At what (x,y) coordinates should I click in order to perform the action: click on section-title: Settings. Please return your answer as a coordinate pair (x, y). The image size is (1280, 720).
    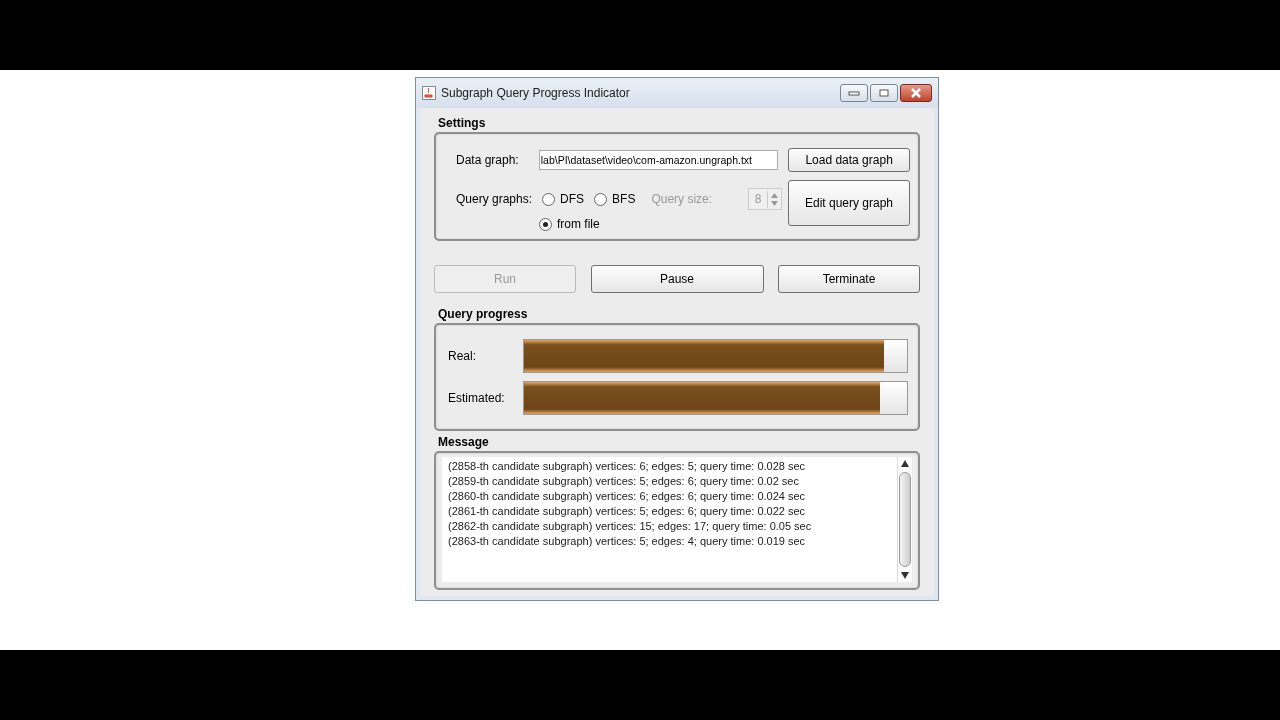
    Looking at the image, I should click on (462, 123).